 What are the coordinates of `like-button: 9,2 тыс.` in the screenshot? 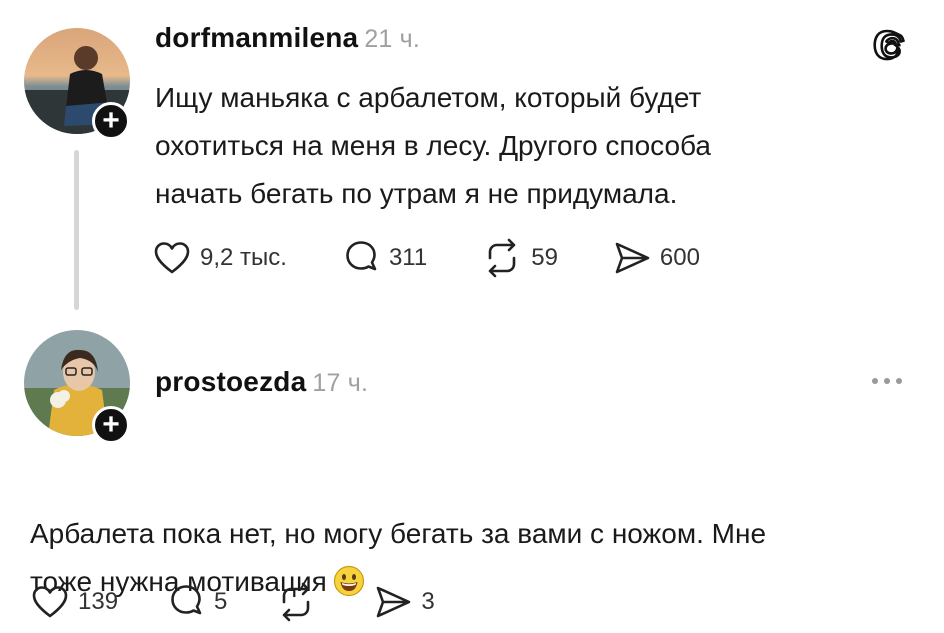 It's located at (219, 258).